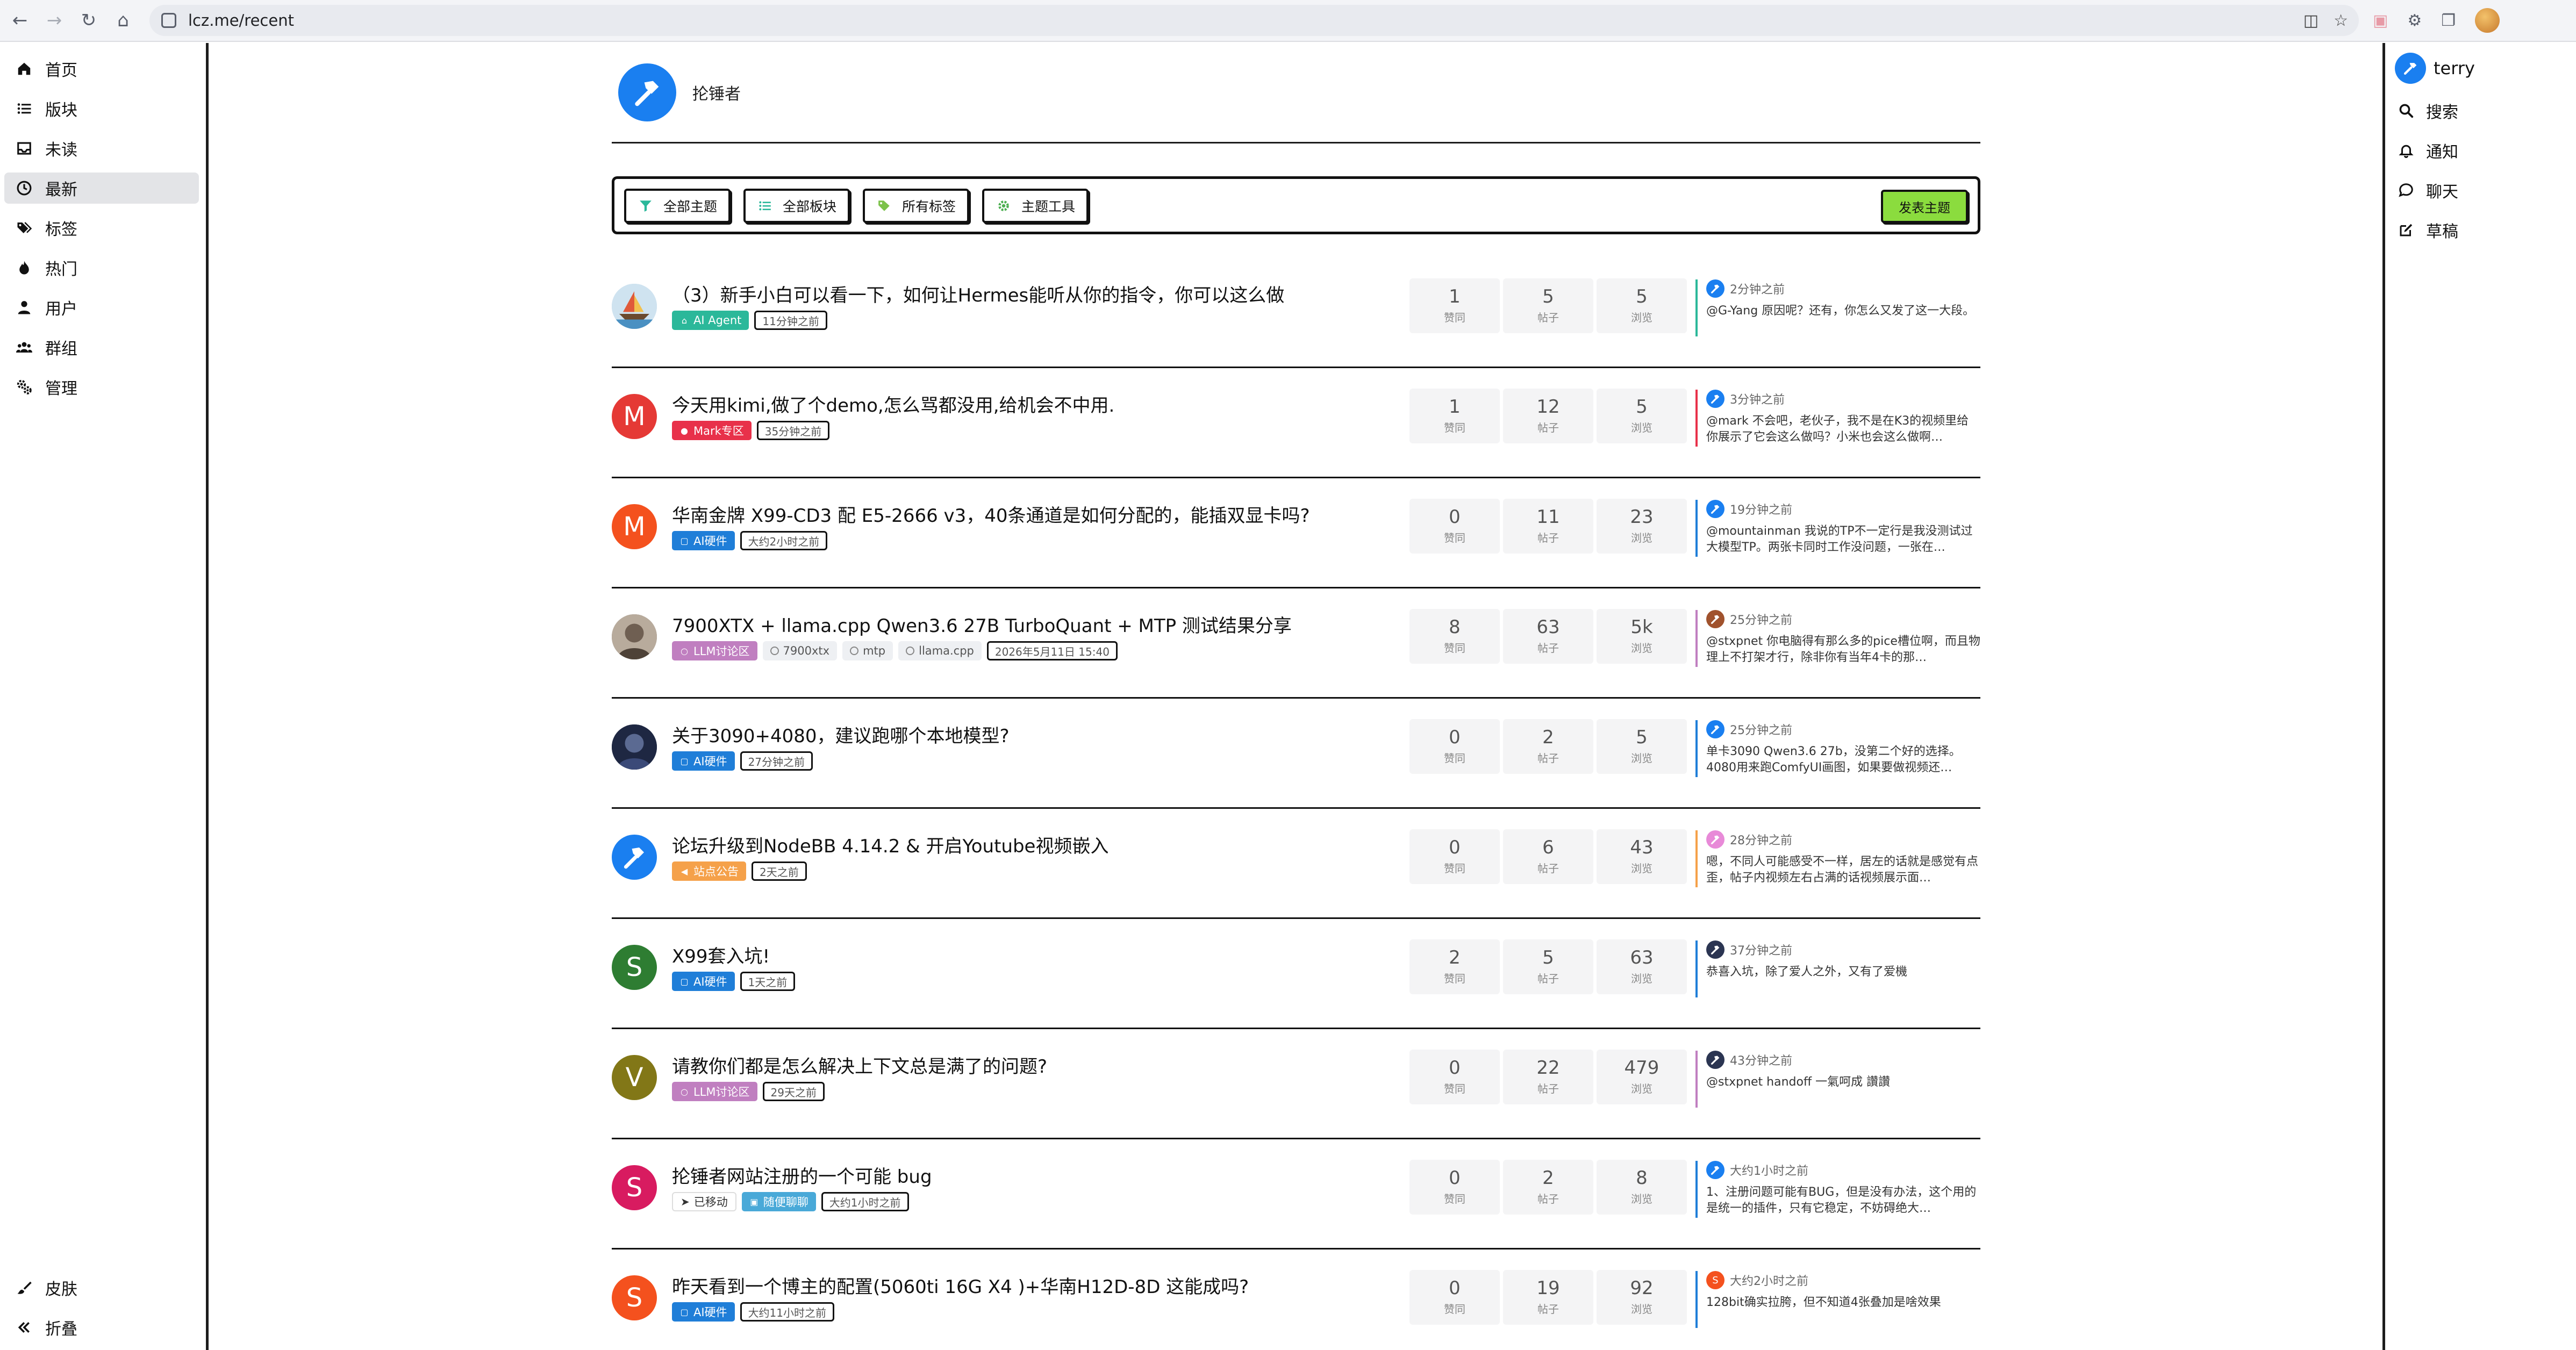  Describe the element at coordinates (779, 871) in the screenshot. I see `topic-time: 2天之前` at that location.